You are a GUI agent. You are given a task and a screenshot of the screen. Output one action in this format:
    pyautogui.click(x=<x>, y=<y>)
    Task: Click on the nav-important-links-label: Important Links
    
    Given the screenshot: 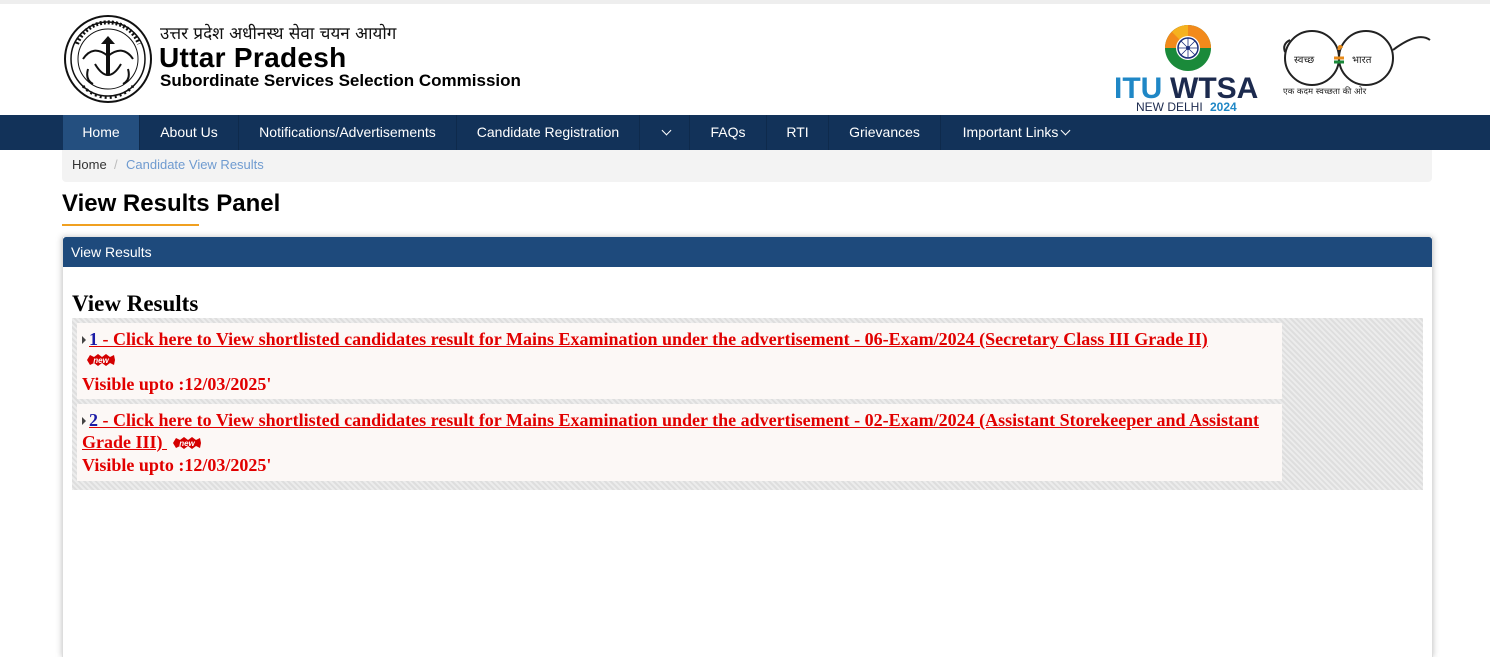 What is the action you would take?
    pyautogui.click(x=1010, y=132)
    